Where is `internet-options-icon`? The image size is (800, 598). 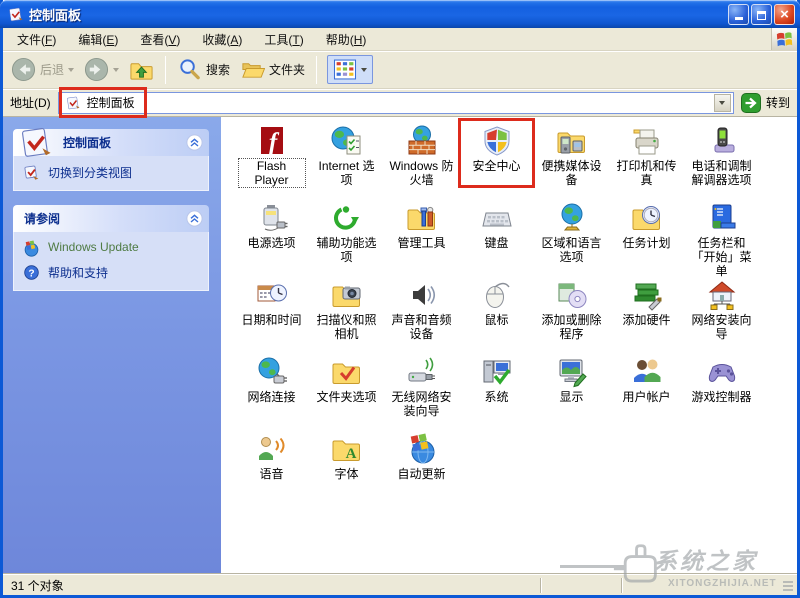
internet-options-icon is located at coordinates (347, 141).